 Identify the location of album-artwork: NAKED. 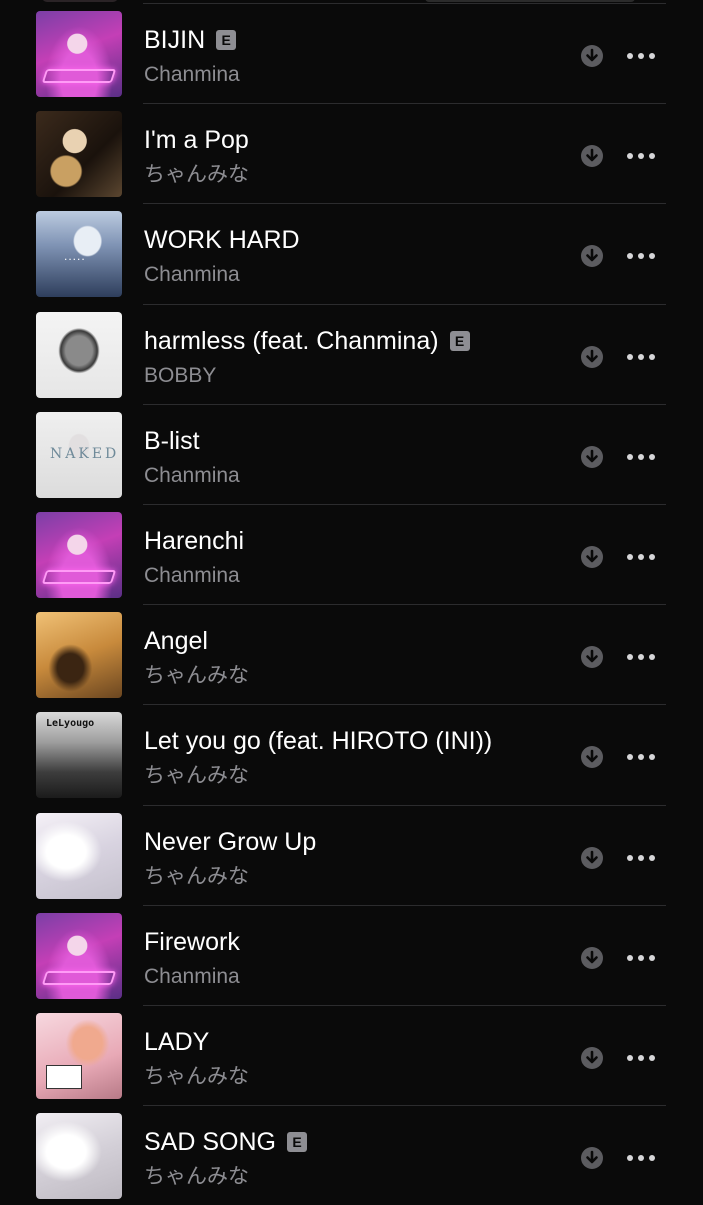
(79, 454).